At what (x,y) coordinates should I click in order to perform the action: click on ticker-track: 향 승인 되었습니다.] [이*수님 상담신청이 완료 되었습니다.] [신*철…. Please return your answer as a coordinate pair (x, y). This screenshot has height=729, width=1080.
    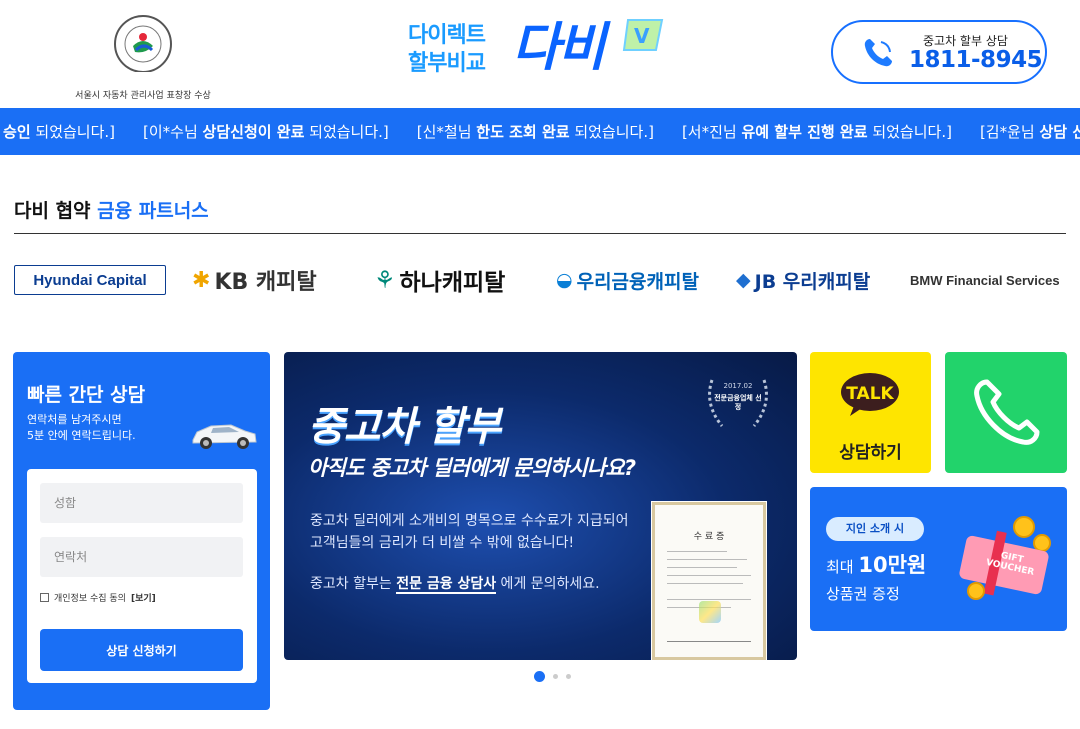
    Looking at the image, I should click on (540, 131).